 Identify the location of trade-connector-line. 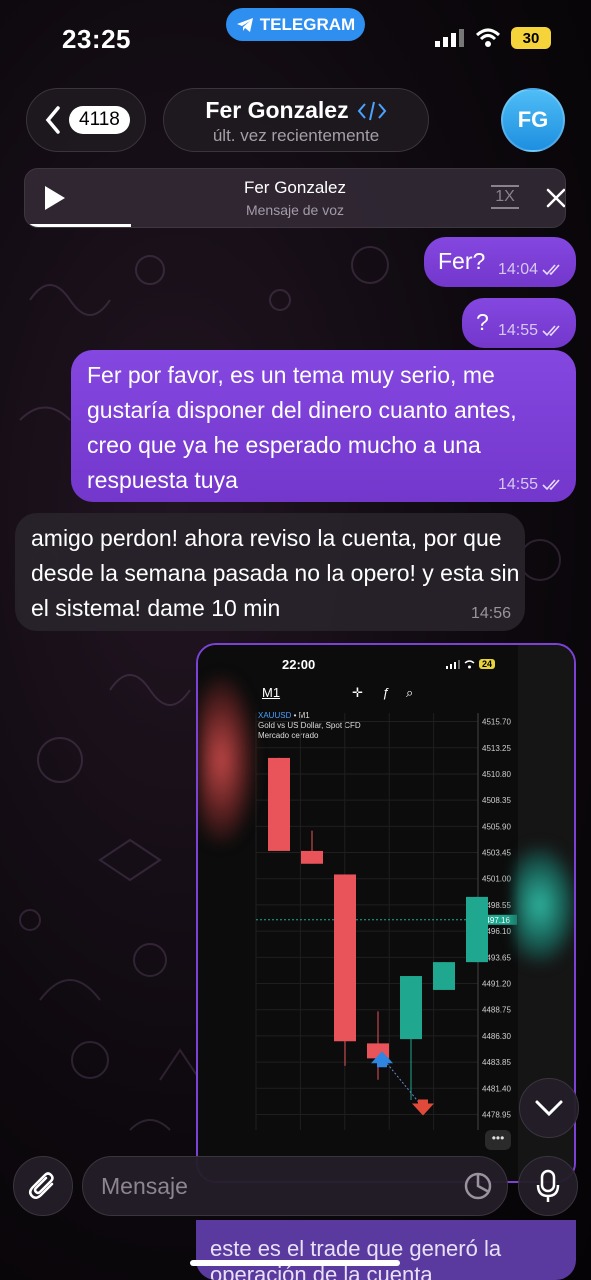
(402, 1082).